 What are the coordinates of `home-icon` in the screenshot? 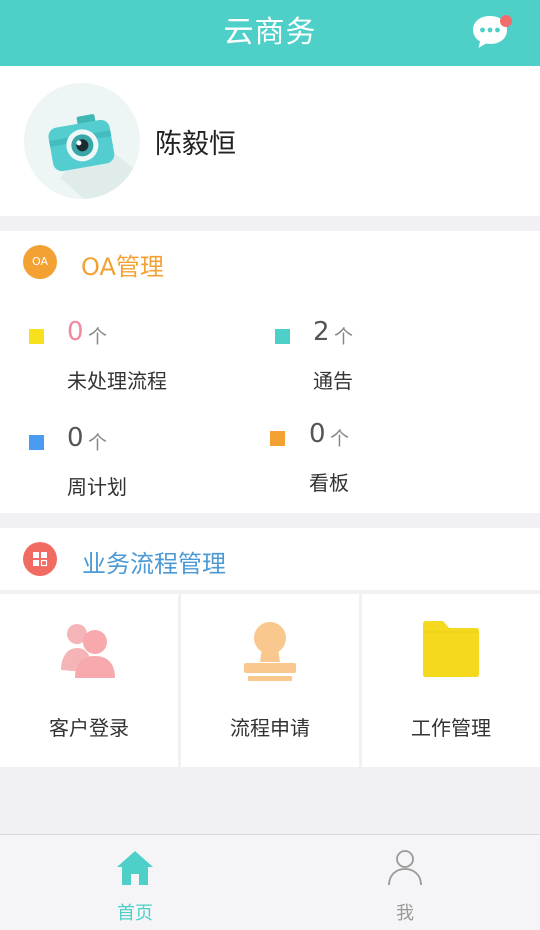 It's located at (135, 868).